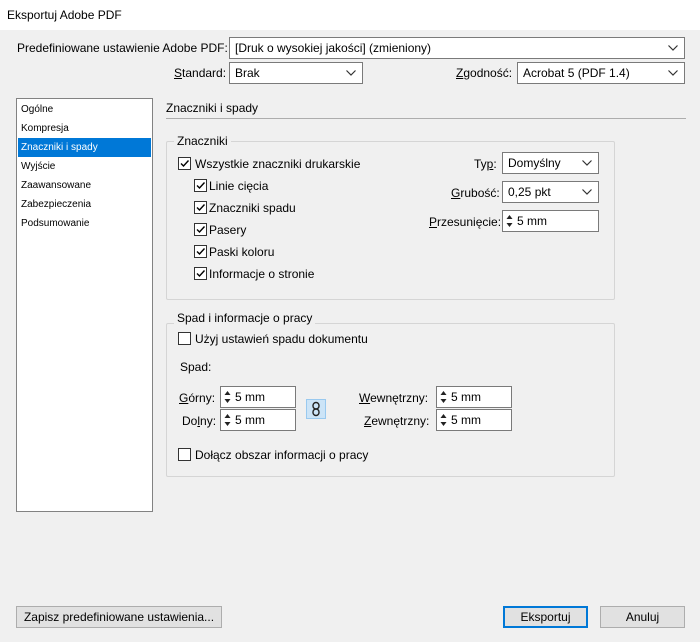 This screenshot has height=642, width=700. I want to click on weight-label: Grubość:, so click(475, 193).